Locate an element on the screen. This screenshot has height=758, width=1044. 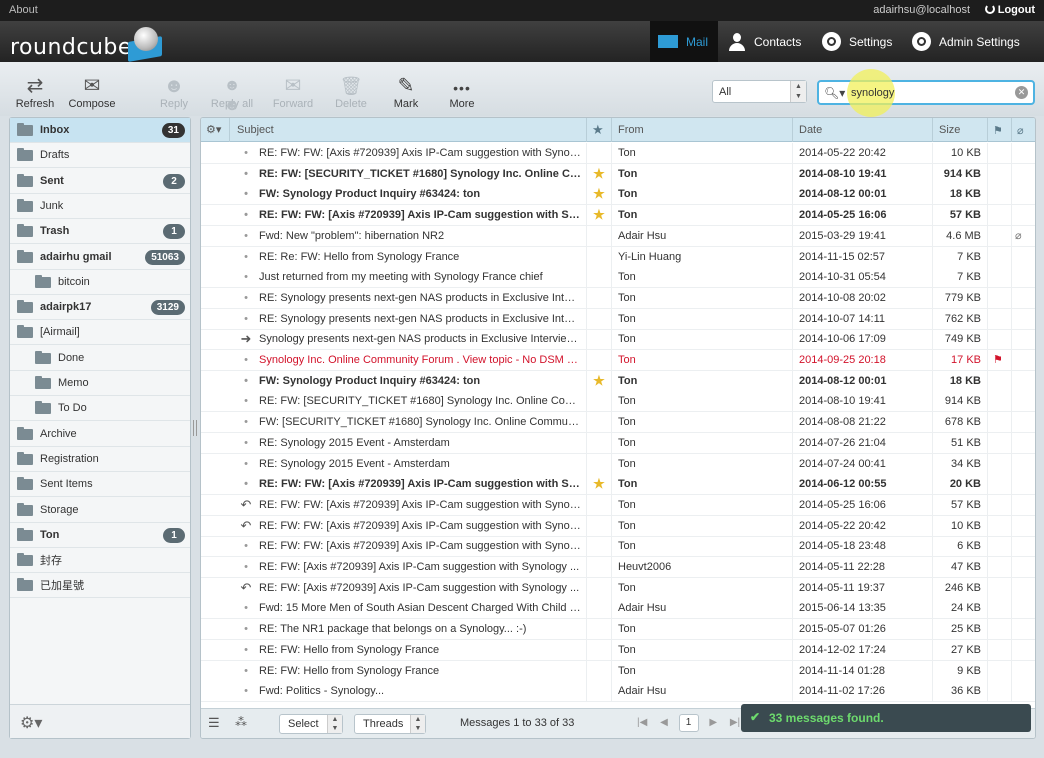
folder-item: Inbox 31 is located at coordinates (100, 130).